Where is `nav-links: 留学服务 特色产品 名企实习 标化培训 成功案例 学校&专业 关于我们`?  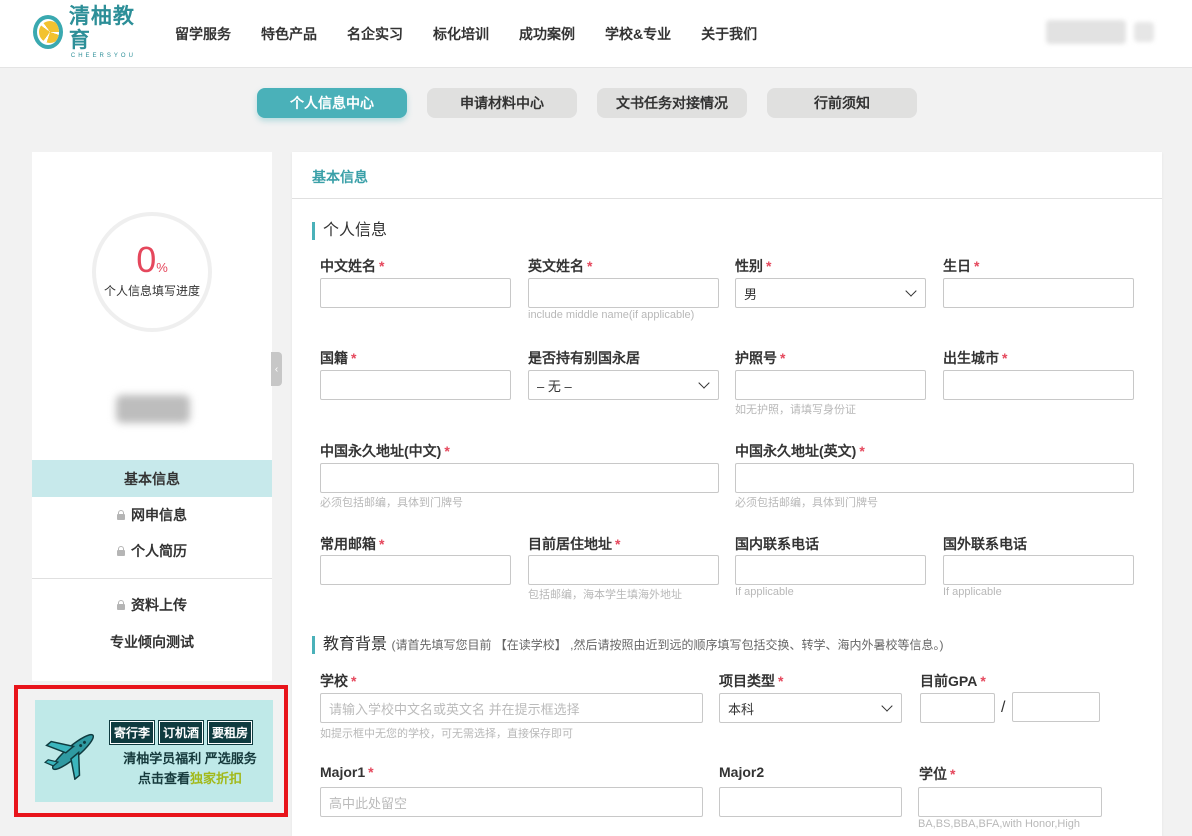
nav-links: 留学服务 特色产品 名企实习 标化培训 成功案例 学校&专业 关于我们 is located at coordinates (481, 34).